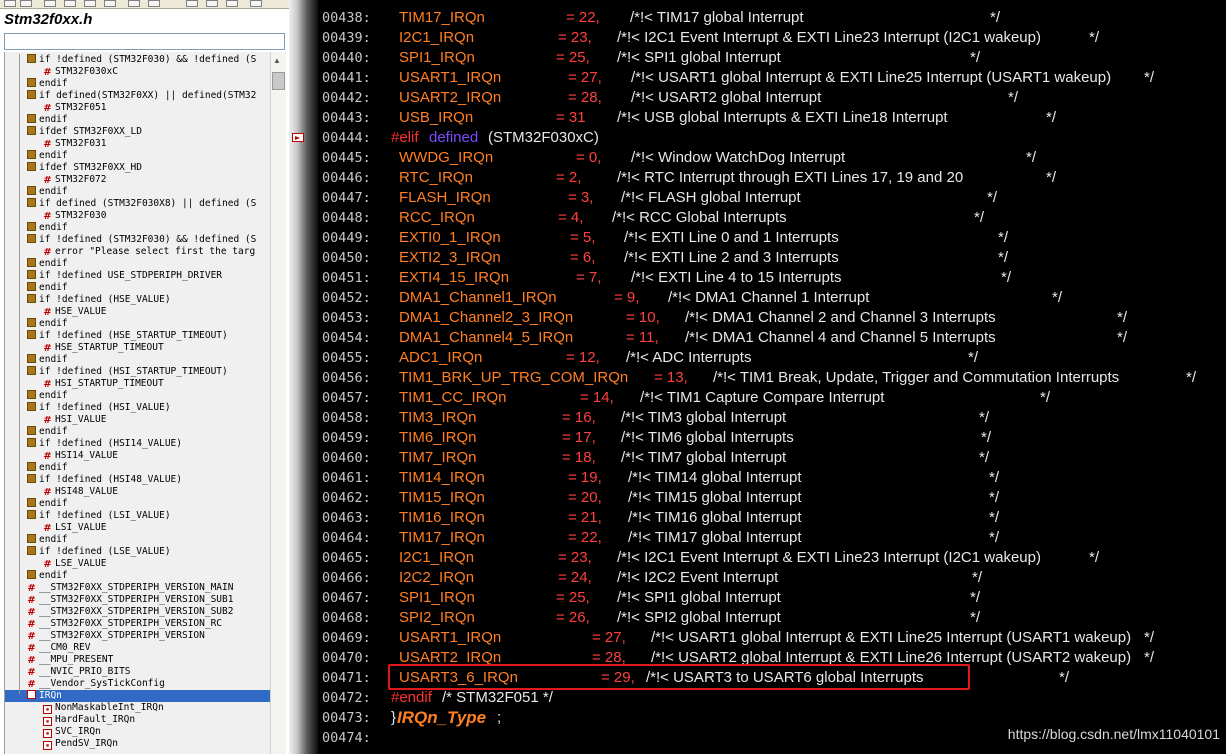  What do you see at coordinates (138, 144) in the screenshot?
I see `tree-node: # STM32F031` at bounding box center [138, 144].